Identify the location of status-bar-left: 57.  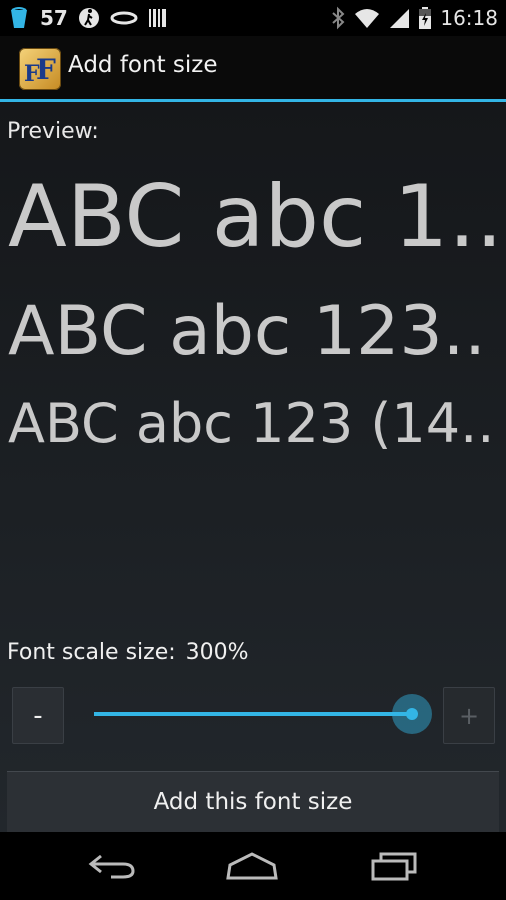
(88, 18).